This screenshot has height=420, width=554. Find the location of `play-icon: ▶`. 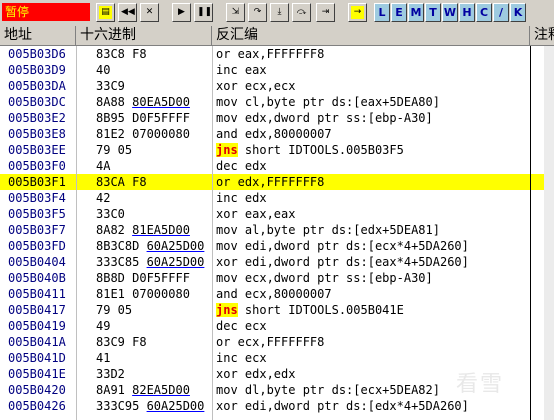

play-icon: ▶ is located at coordinates (181, 12).